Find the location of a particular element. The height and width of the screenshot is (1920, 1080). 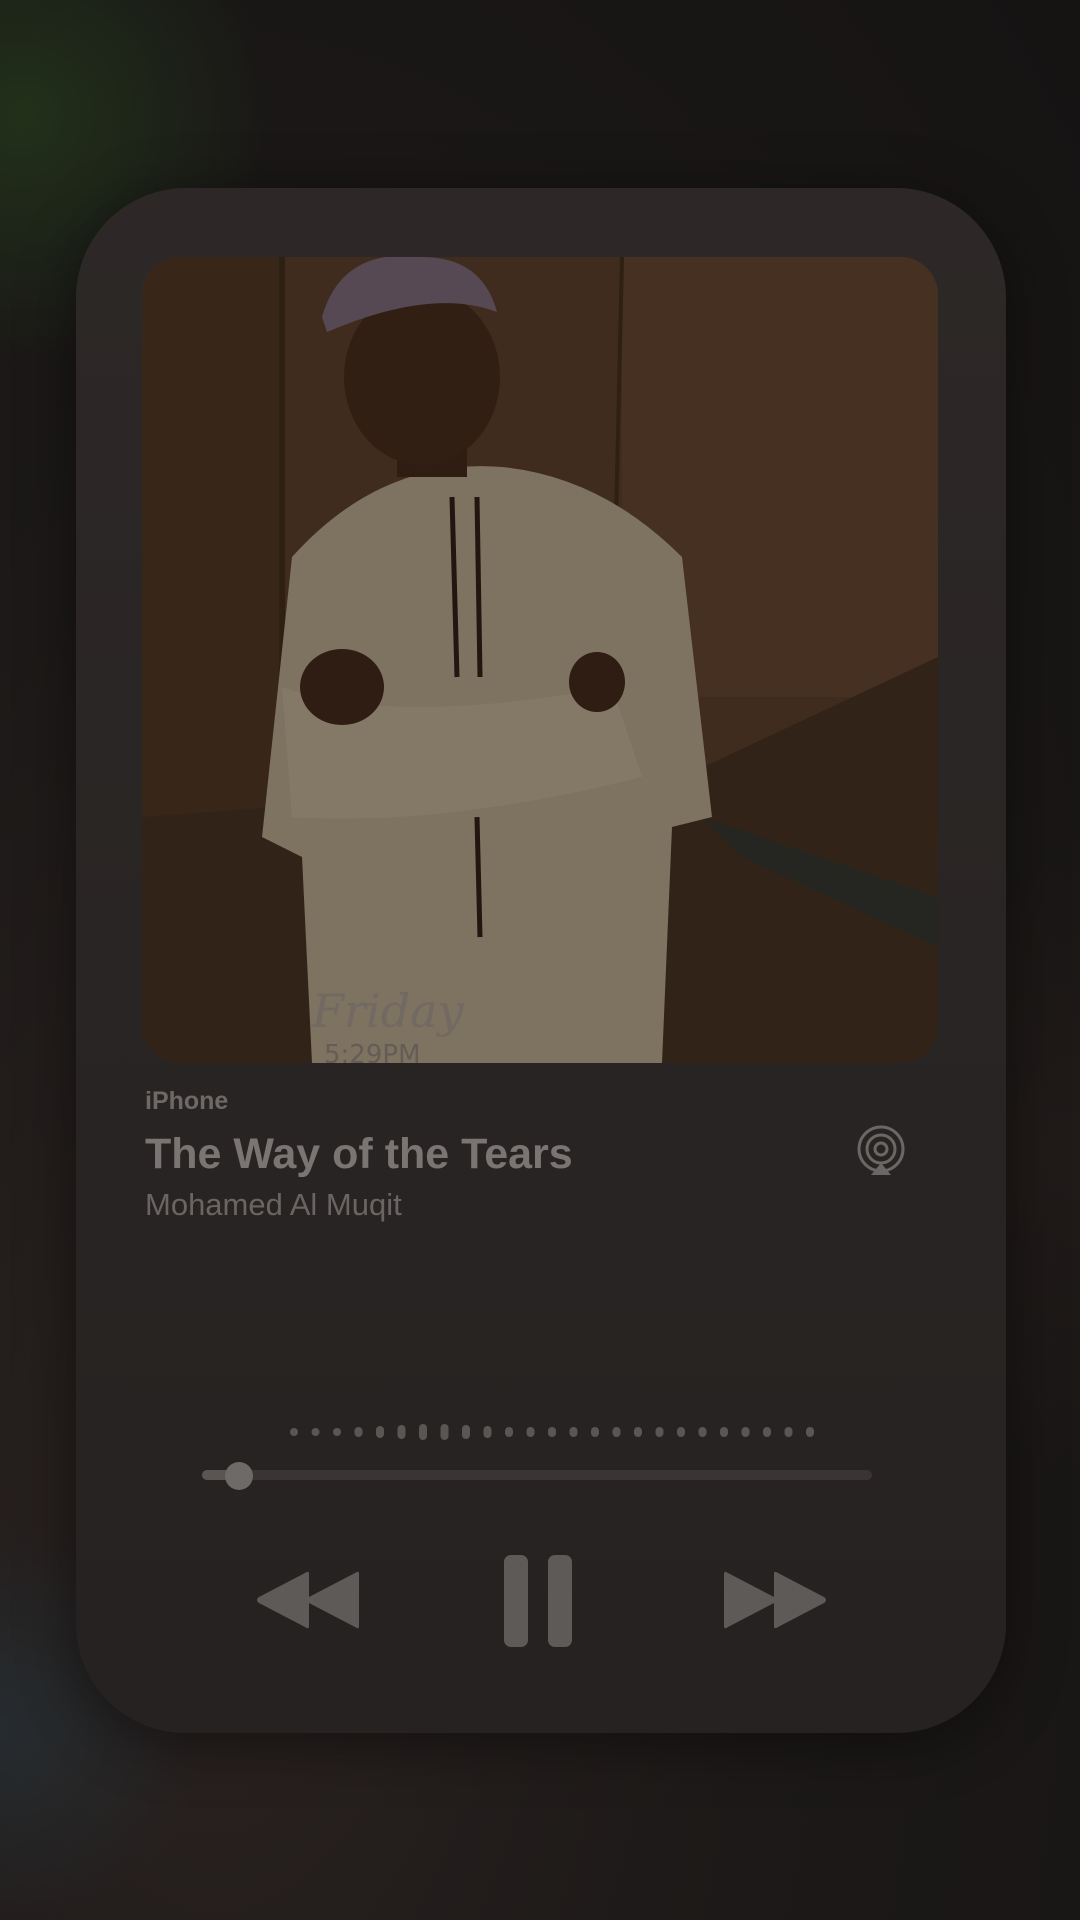

progress-scrubber is located at coordinates (537, 1476).